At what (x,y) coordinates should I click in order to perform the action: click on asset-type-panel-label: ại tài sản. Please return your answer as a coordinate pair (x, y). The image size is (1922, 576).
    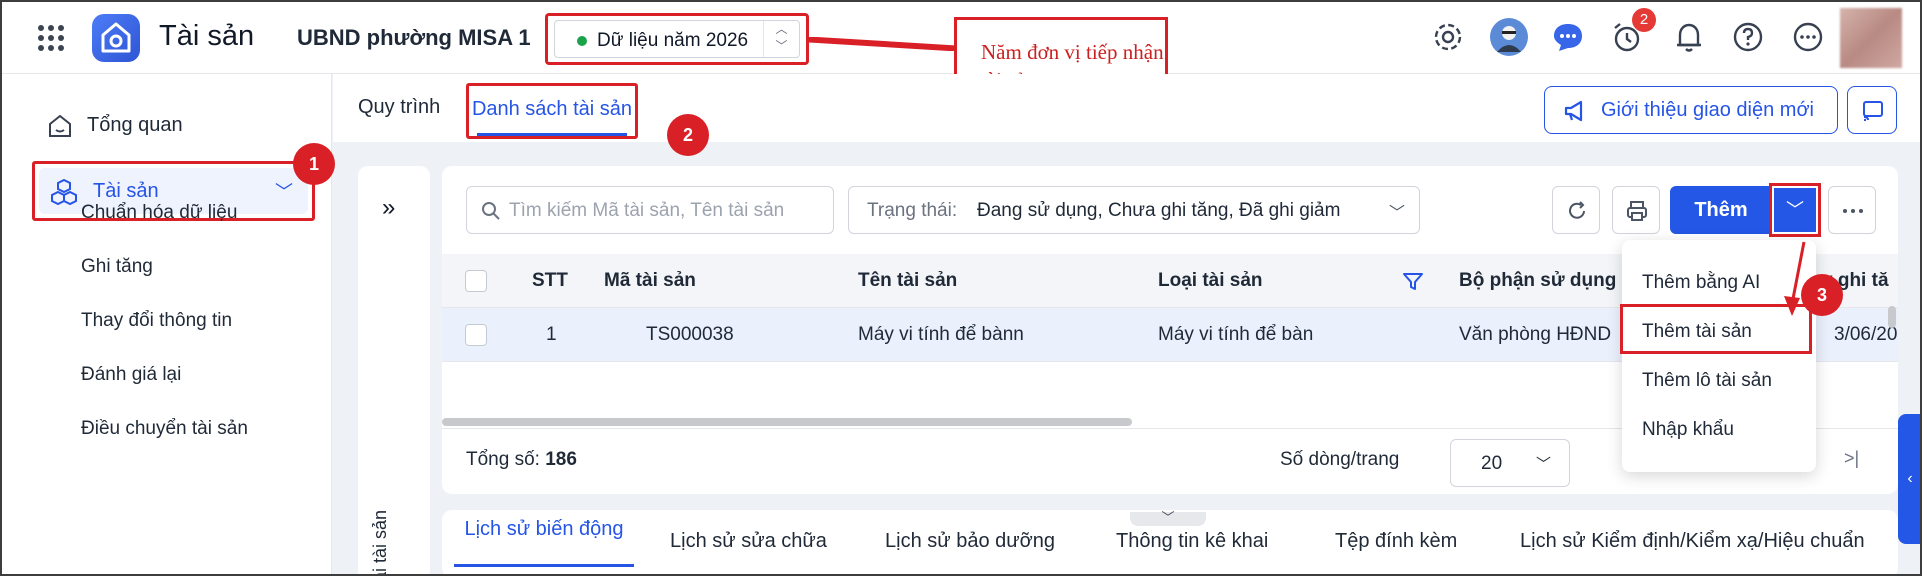
    Looking at the image, I should click on (380, 542).